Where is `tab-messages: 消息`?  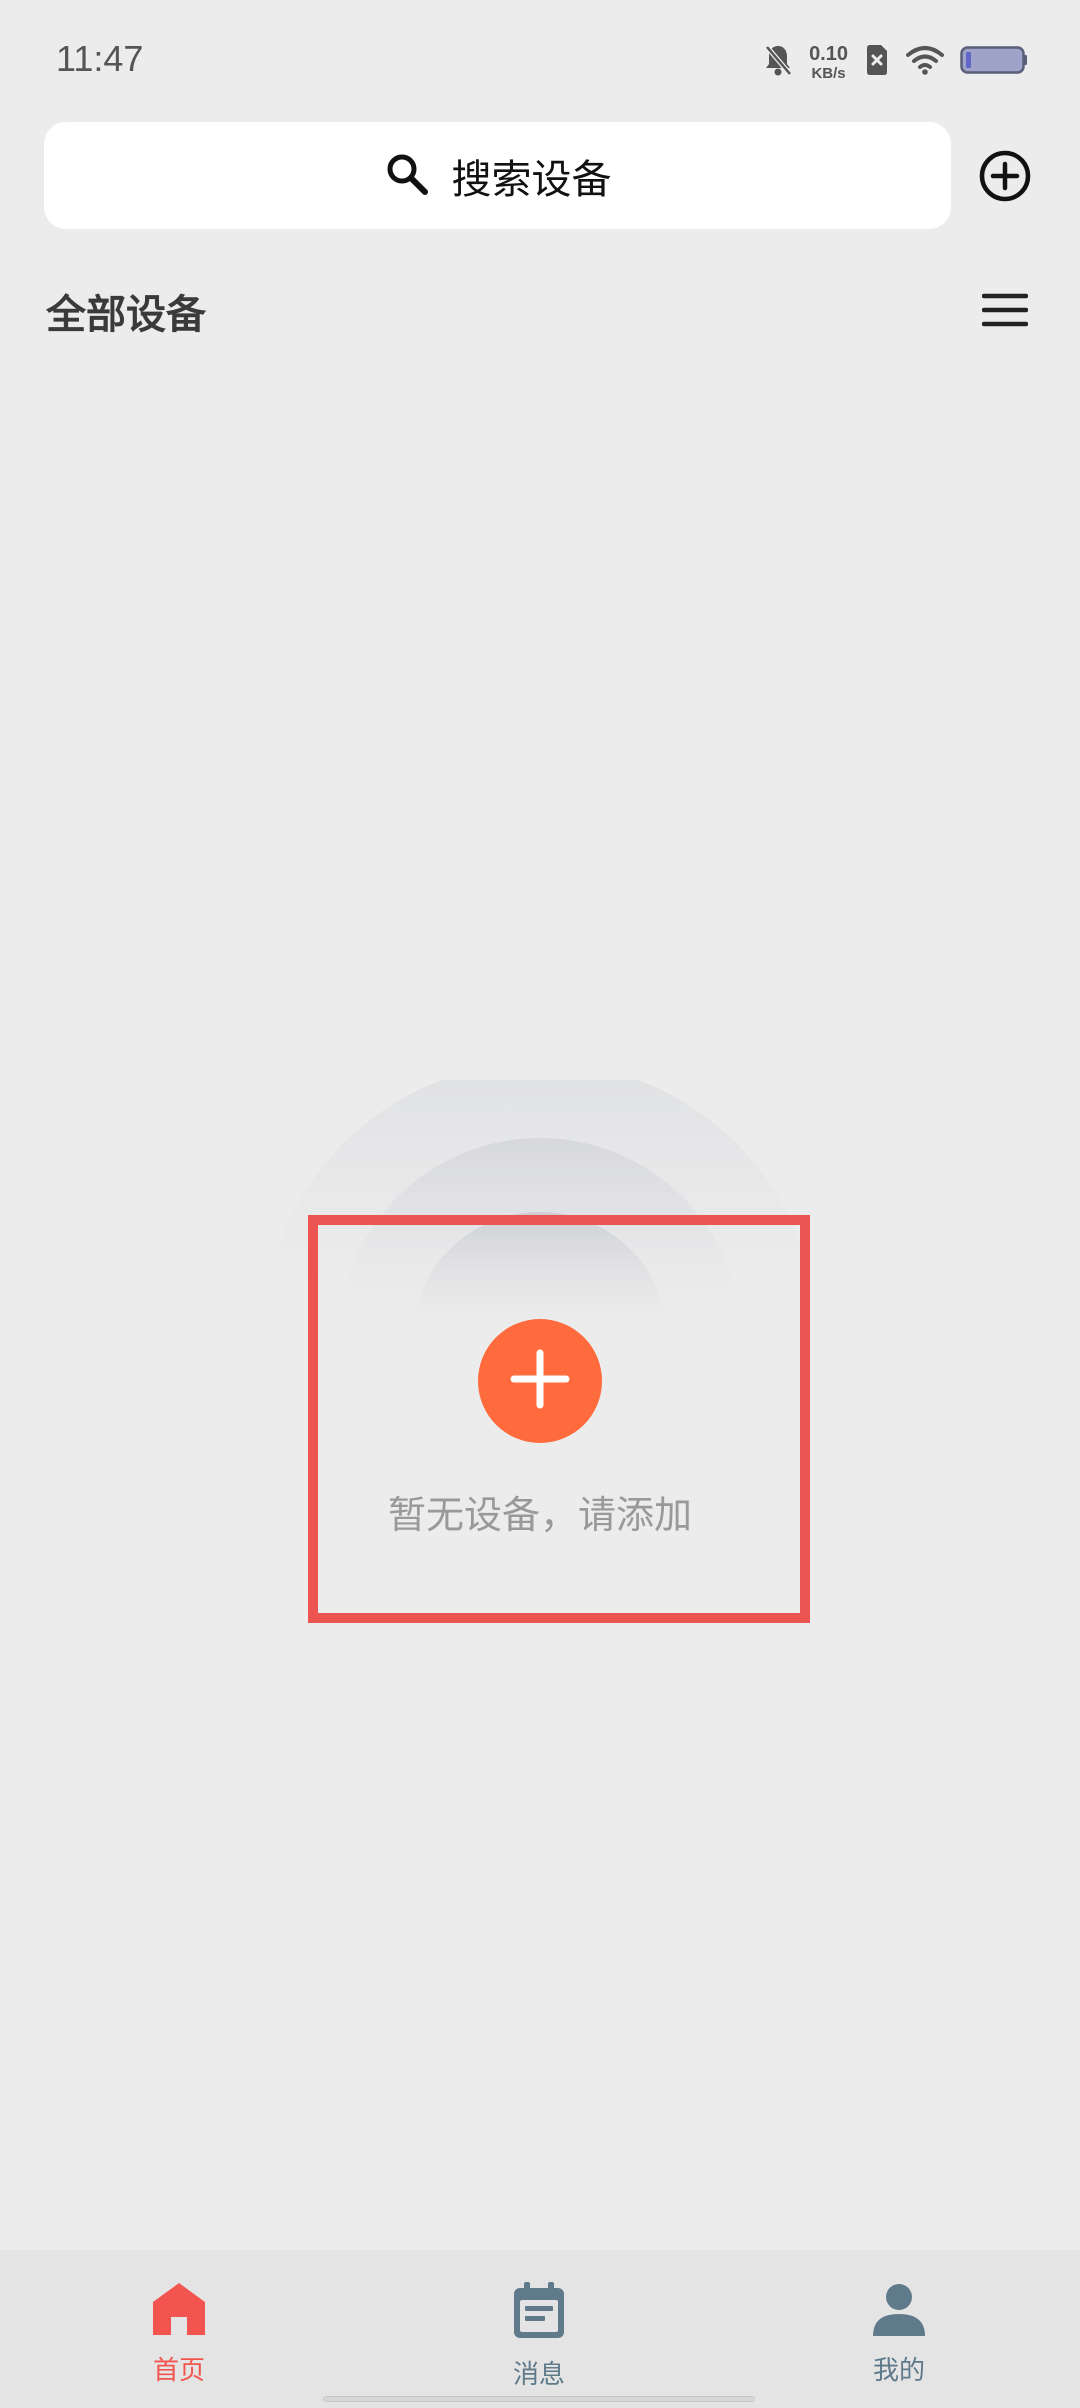 tab-messages: 消息 is located at coordinates (539, 2329).